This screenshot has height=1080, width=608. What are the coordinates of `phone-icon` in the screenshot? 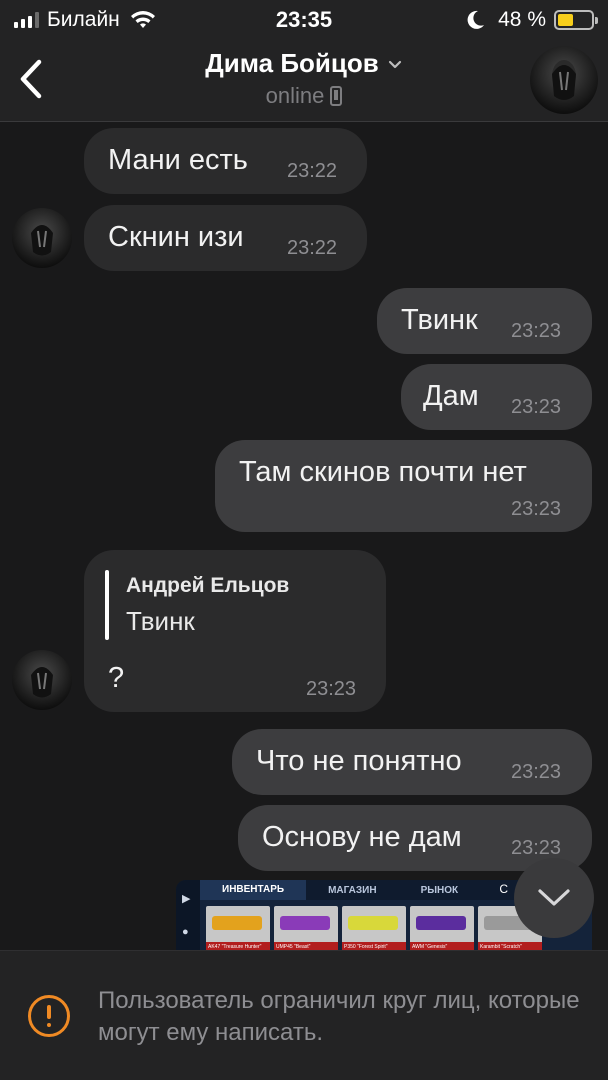 It's located at (336, 96).